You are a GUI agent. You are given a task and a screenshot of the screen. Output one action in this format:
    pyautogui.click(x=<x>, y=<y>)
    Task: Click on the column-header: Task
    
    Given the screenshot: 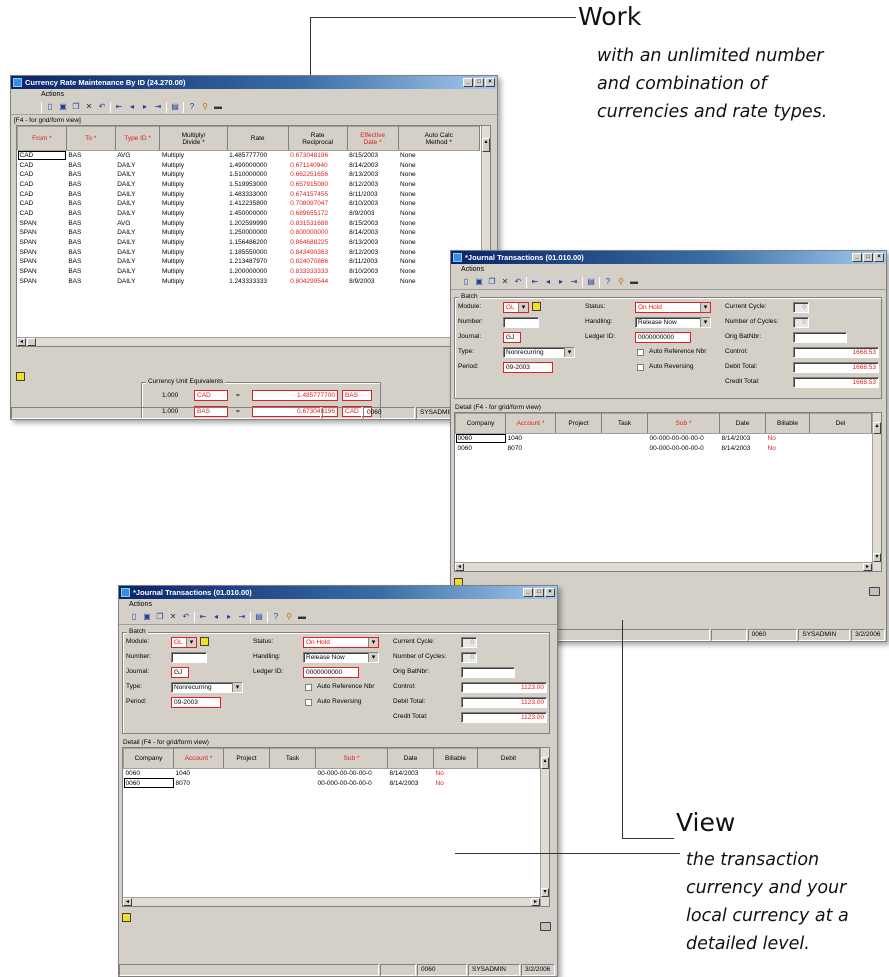 What is the action you would take?
    pyautogui.click(x=292, y=758)
    